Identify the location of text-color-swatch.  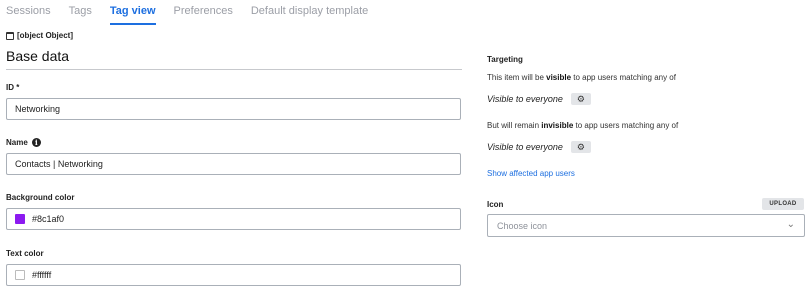
(20, 275).